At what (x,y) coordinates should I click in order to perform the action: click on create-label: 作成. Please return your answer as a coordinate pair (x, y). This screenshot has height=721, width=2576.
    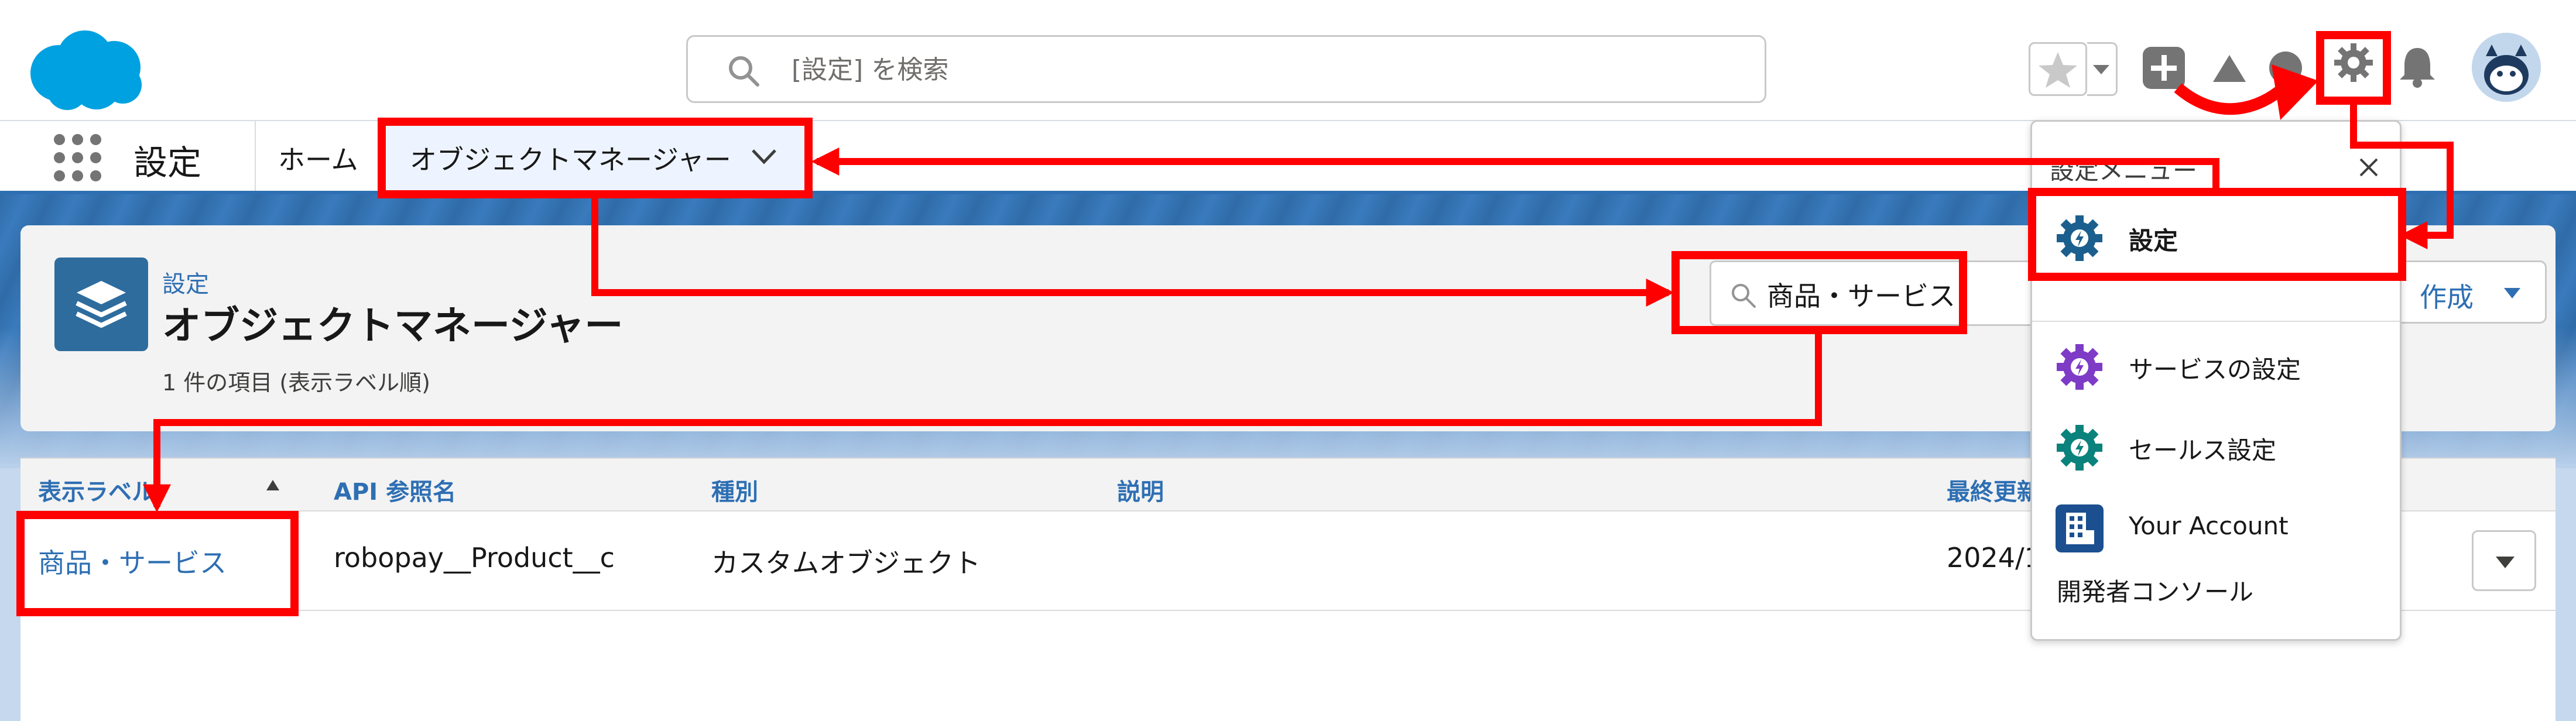
    Looking at the image, I should click on (2447, 297).